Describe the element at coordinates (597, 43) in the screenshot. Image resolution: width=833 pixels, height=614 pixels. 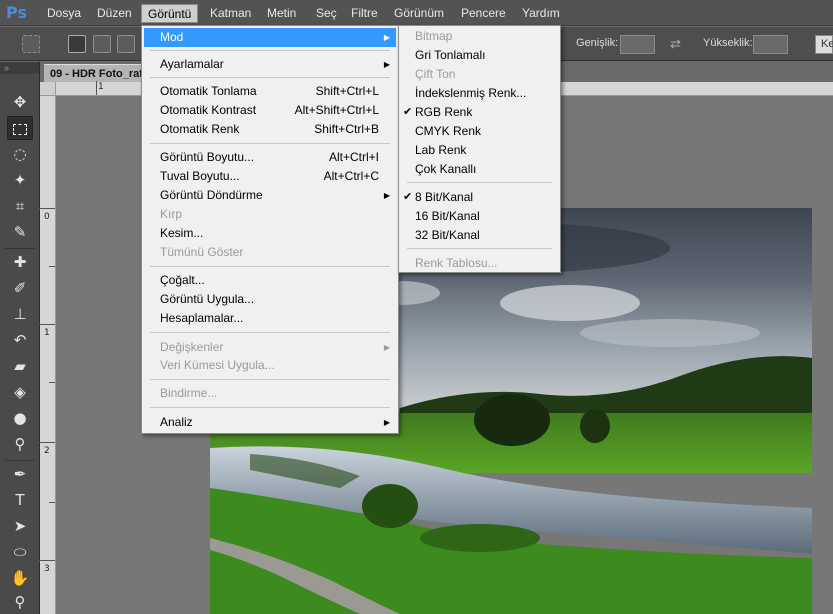
I see `width-label: Genişlik:` at that location.